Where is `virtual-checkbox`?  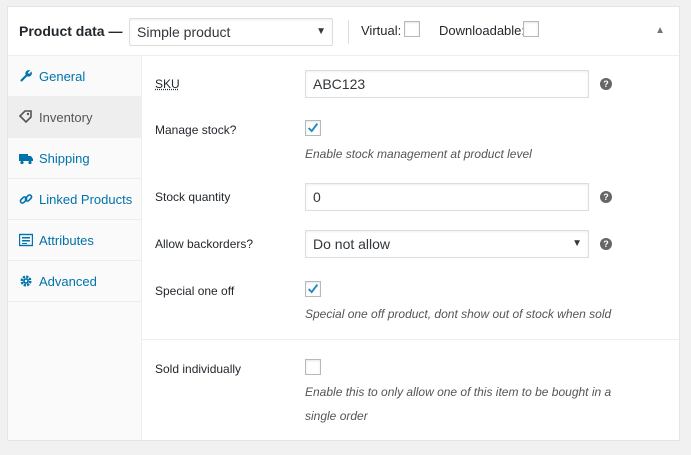
virtual-checkbox is located at coordinates (412, 29).